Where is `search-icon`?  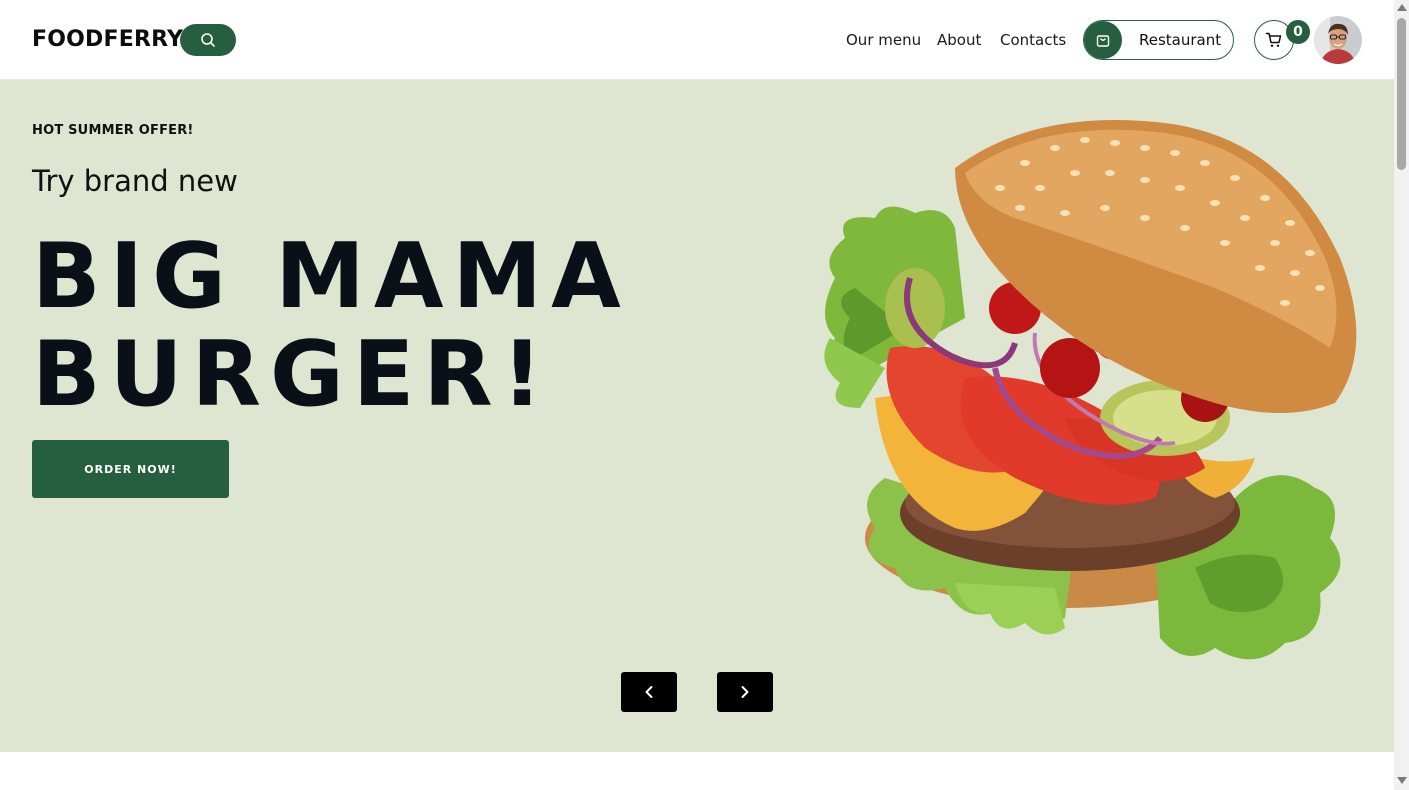 search-icon is located at coordinates (208, 40).